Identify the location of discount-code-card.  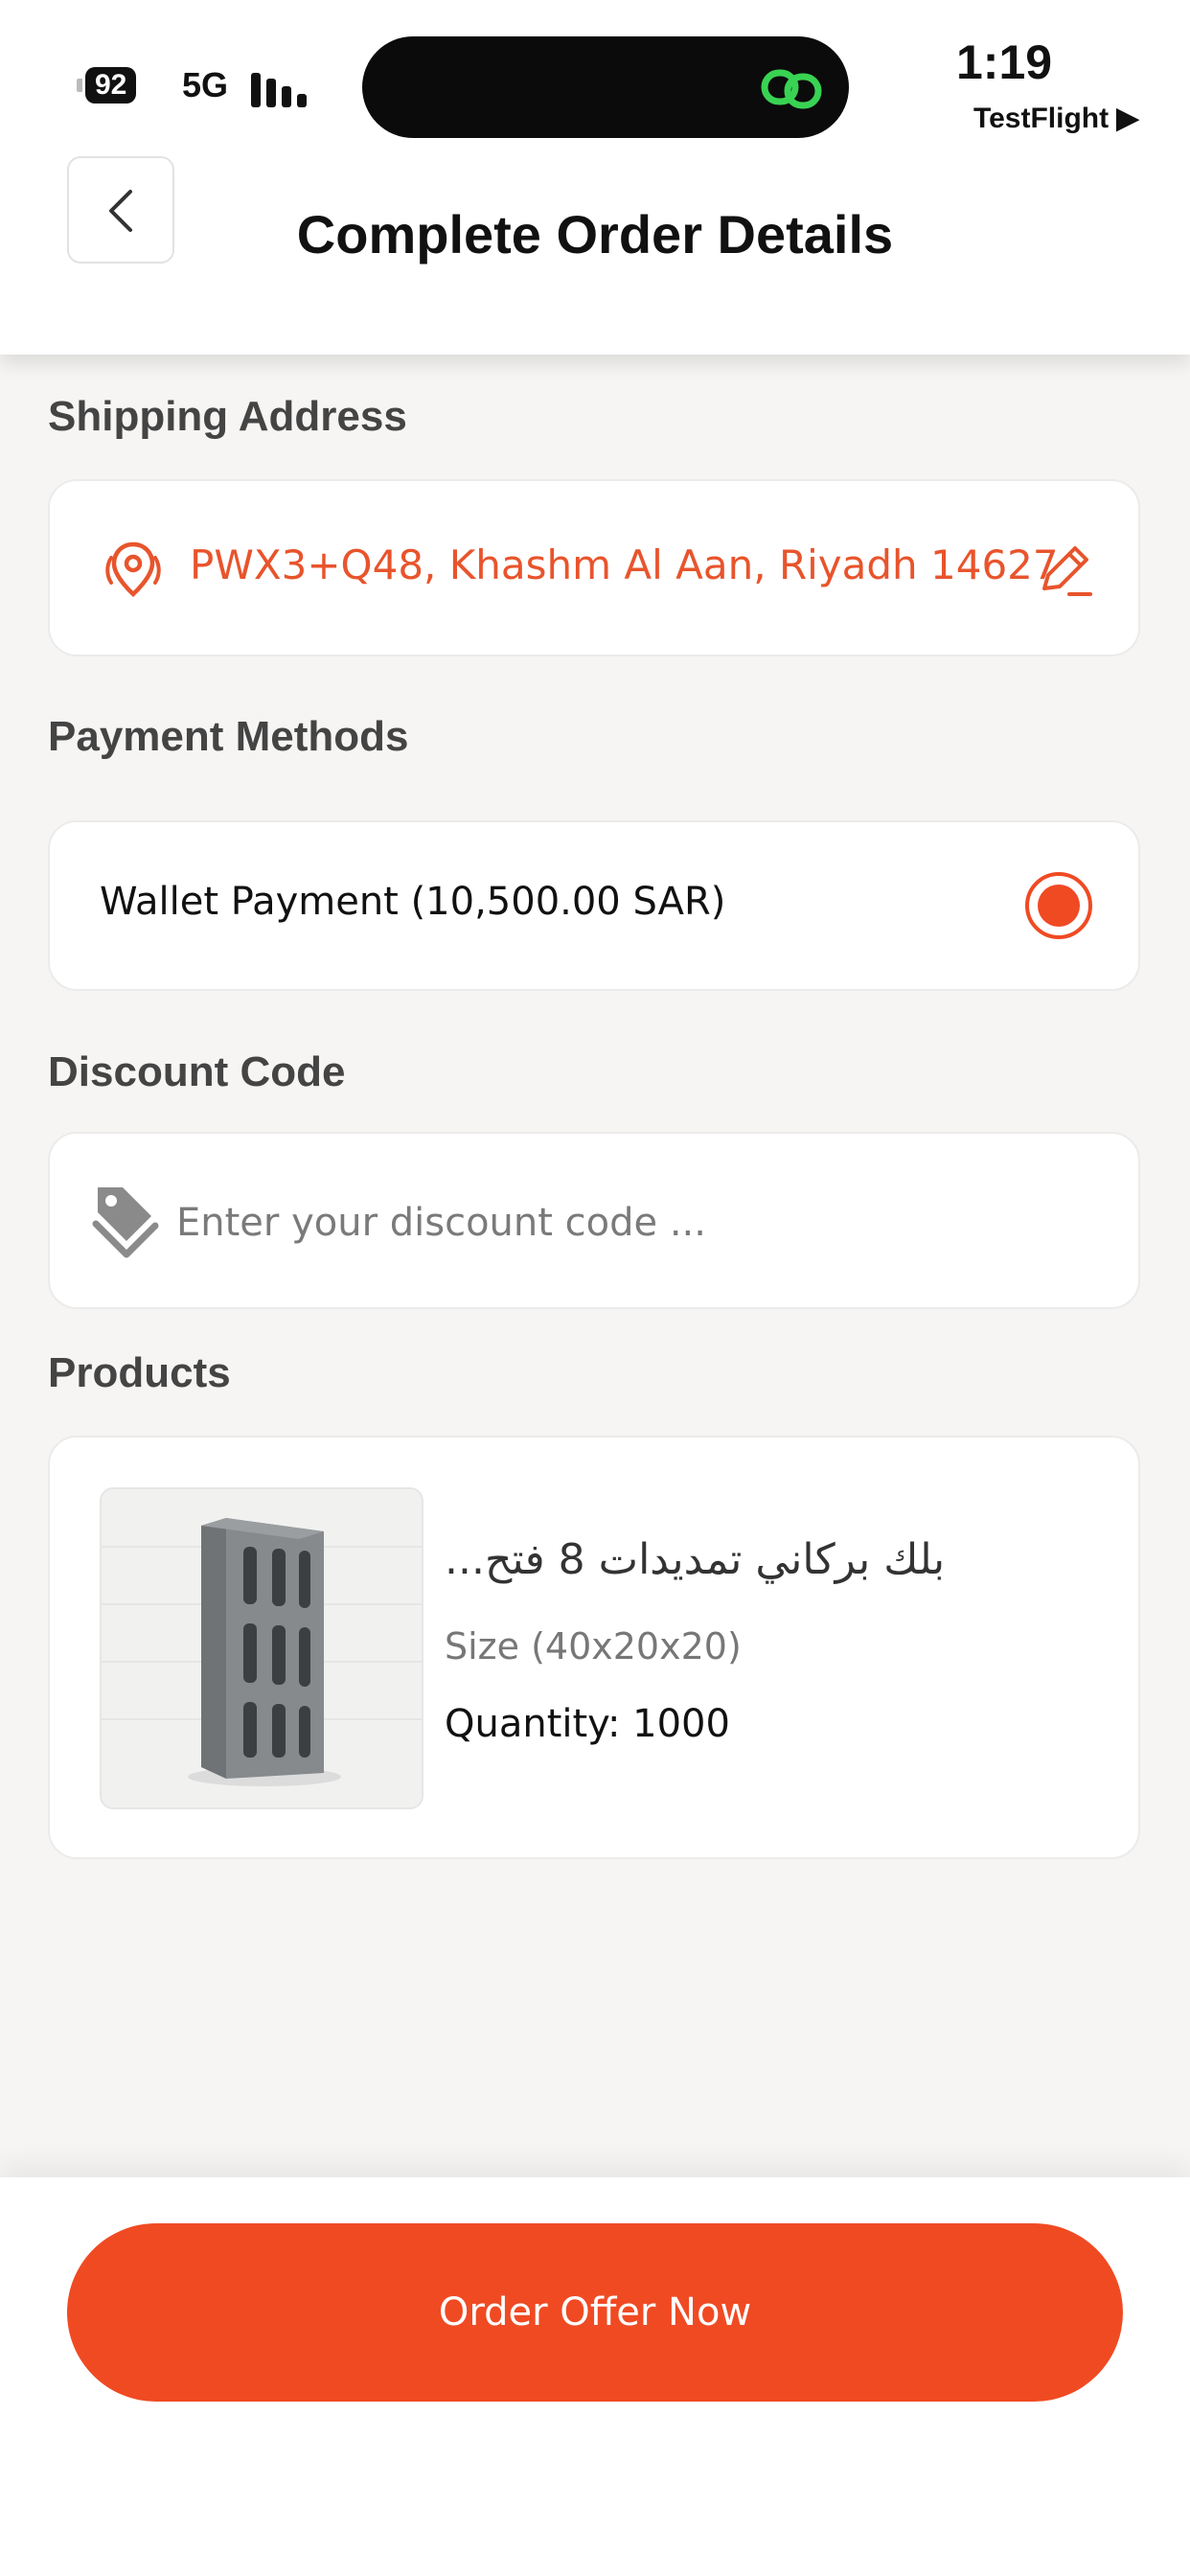
(594, 1220).